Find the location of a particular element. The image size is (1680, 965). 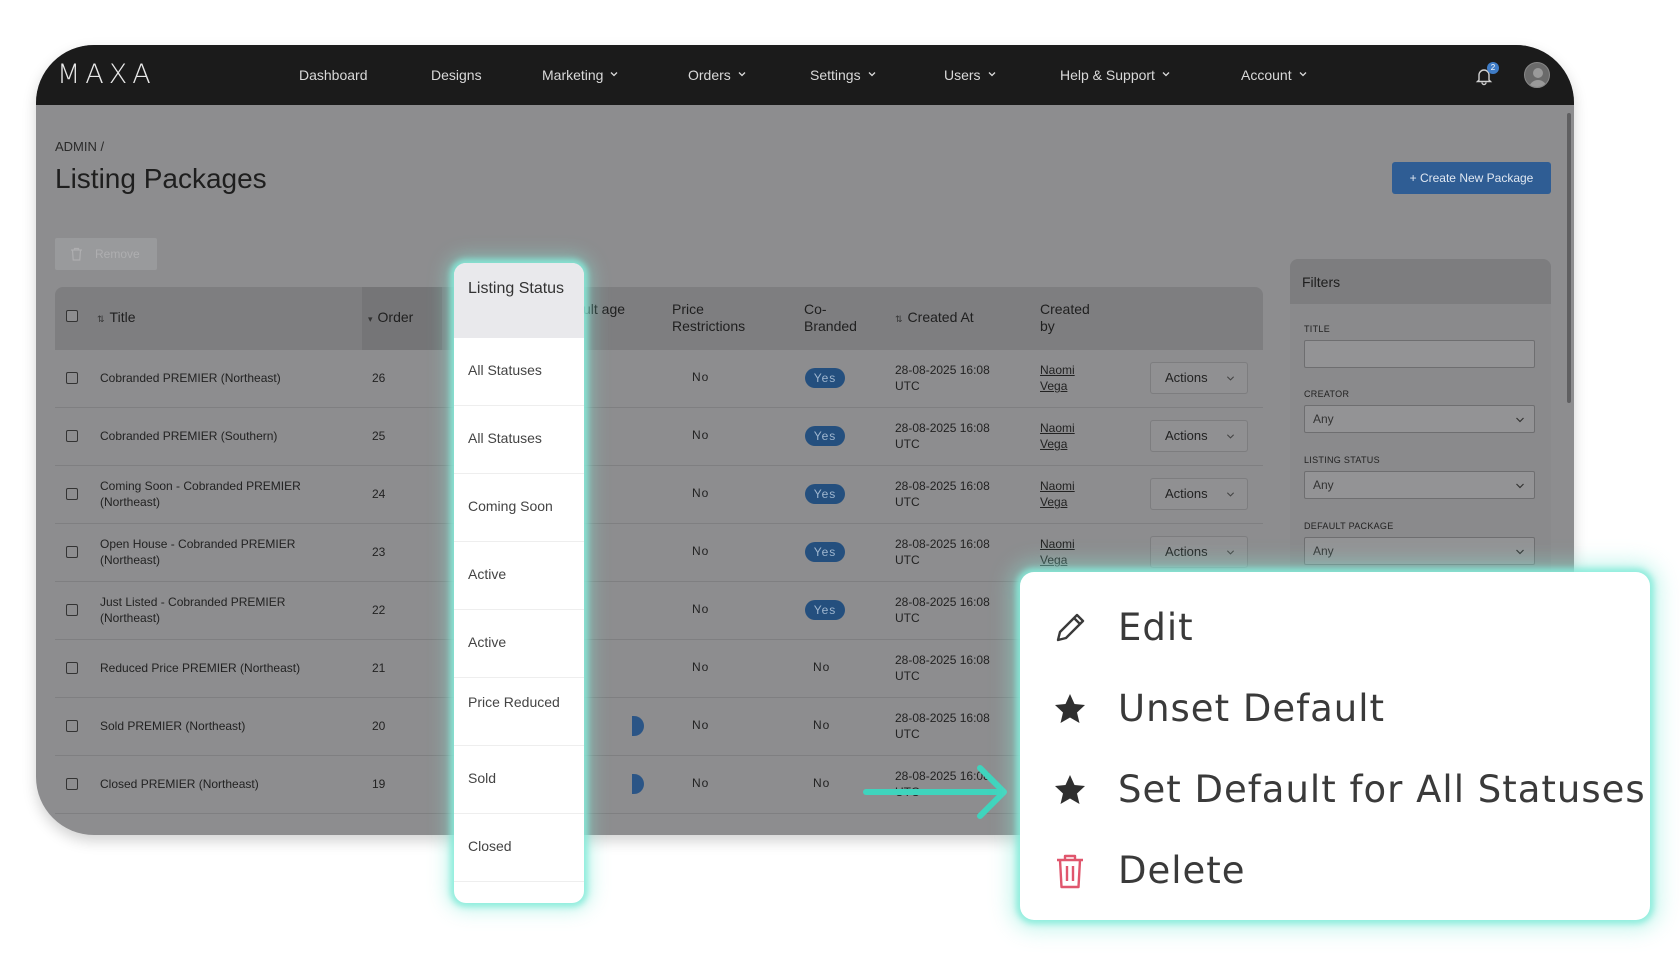

create-new-package-button: + Create New Package is located at coordinates (1471, 178).